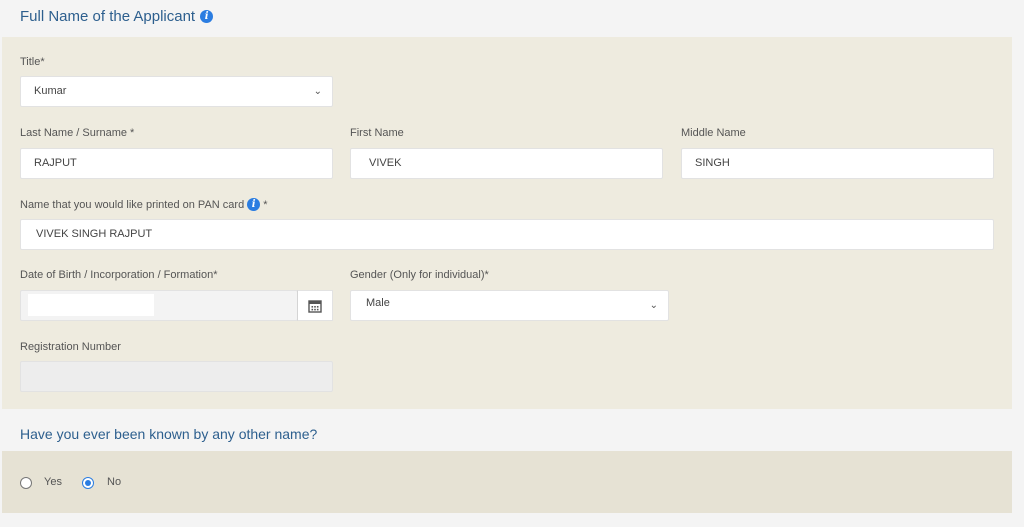 This screenshot has width=1024, height=527. What do you see at coordinates (378, 303) in the screenshot?
I see `gender-select-value: Male` at bounding box center [378, 303].